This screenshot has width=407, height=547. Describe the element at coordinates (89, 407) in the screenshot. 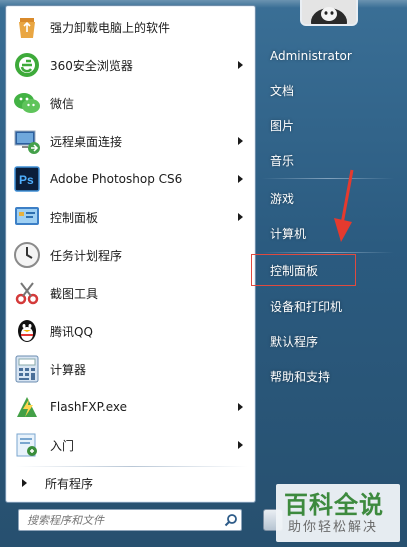

I see `program-label: FlashFXP.exe` at that location.